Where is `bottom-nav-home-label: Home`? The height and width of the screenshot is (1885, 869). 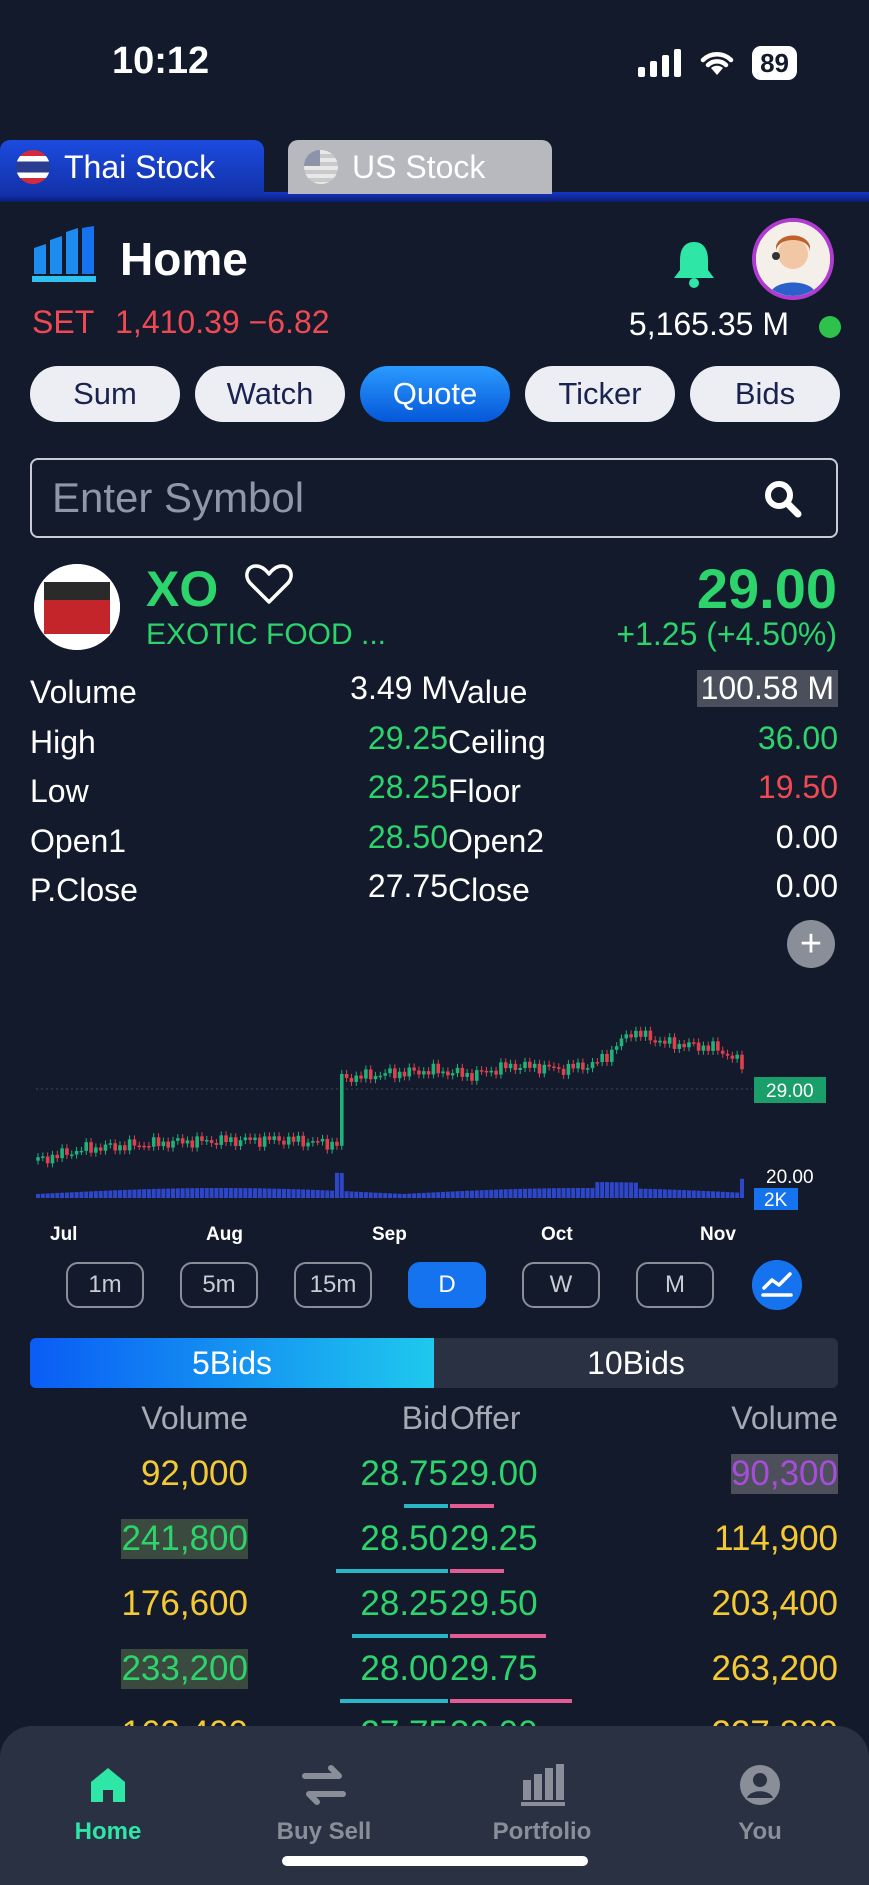 bottom-nav-home-label: Home is located at coordinates (108, 1831).